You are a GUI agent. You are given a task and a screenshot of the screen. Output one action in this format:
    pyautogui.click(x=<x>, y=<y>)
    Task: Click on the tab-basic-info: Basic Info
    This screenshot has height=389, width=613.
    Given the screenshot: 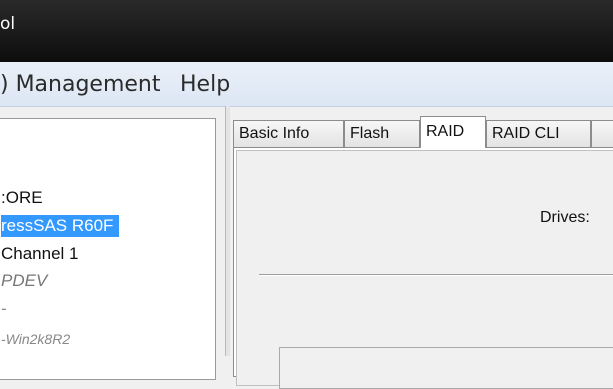 What is the action you would take?
    pyautogui.click(x=288, y=133)
    